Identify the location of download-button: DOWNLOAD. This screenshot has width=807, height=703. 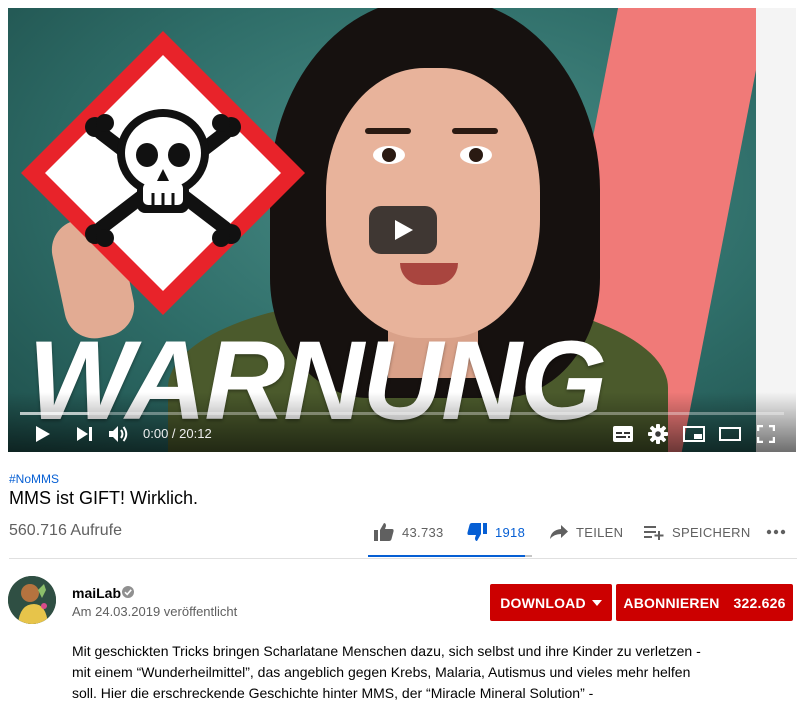
(551, 602).